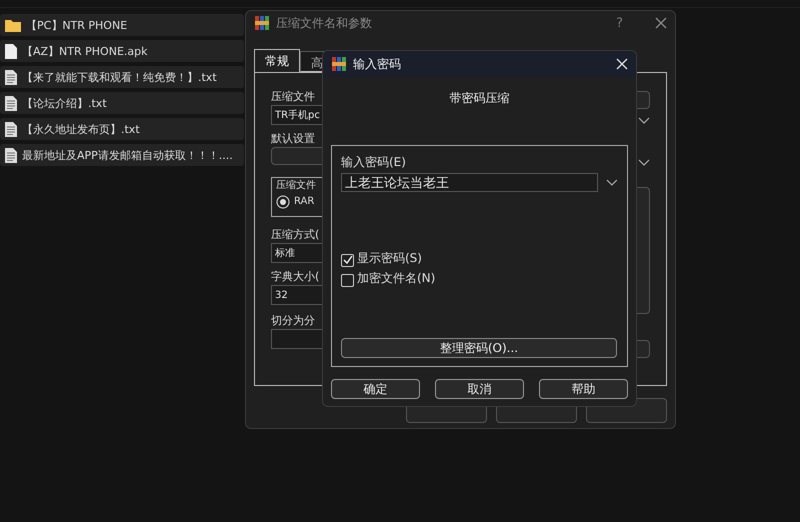 Image resolution: width=800 pixels, height=522 pixels. I want to click on help-button: ?, so click(619, 23).